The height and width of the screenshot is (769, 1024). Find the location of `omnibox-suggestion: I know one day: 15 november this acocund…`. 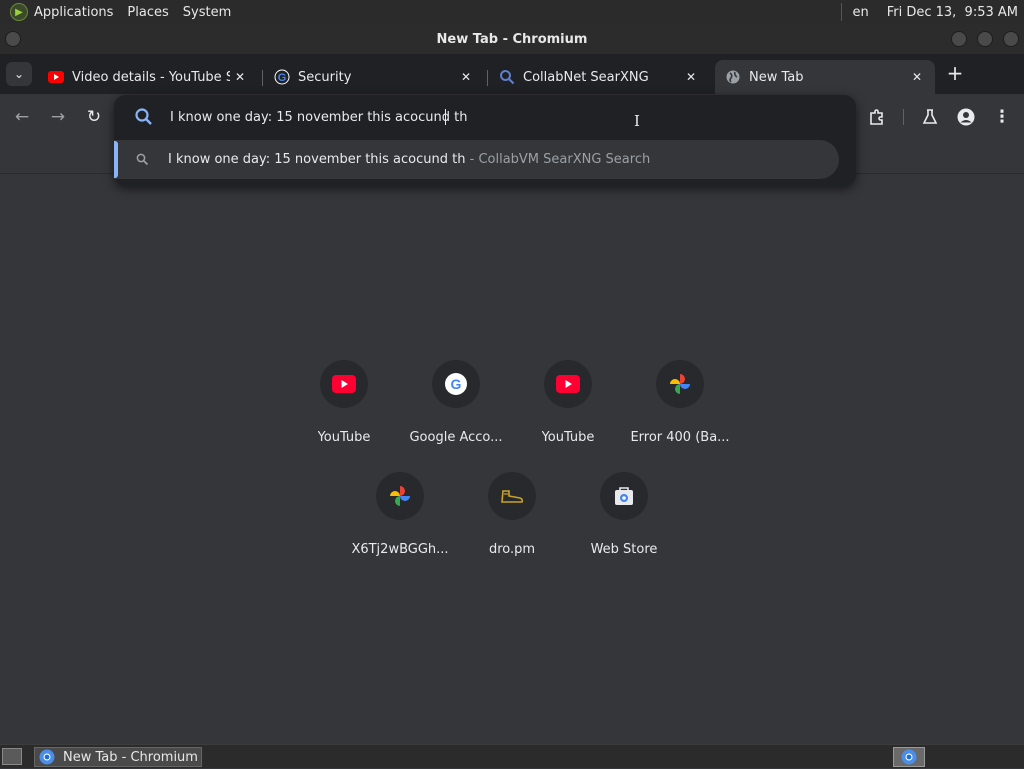

omnibox-suggestion: I know one day: 15 november this acocund… is located at coordinates (476, 159).